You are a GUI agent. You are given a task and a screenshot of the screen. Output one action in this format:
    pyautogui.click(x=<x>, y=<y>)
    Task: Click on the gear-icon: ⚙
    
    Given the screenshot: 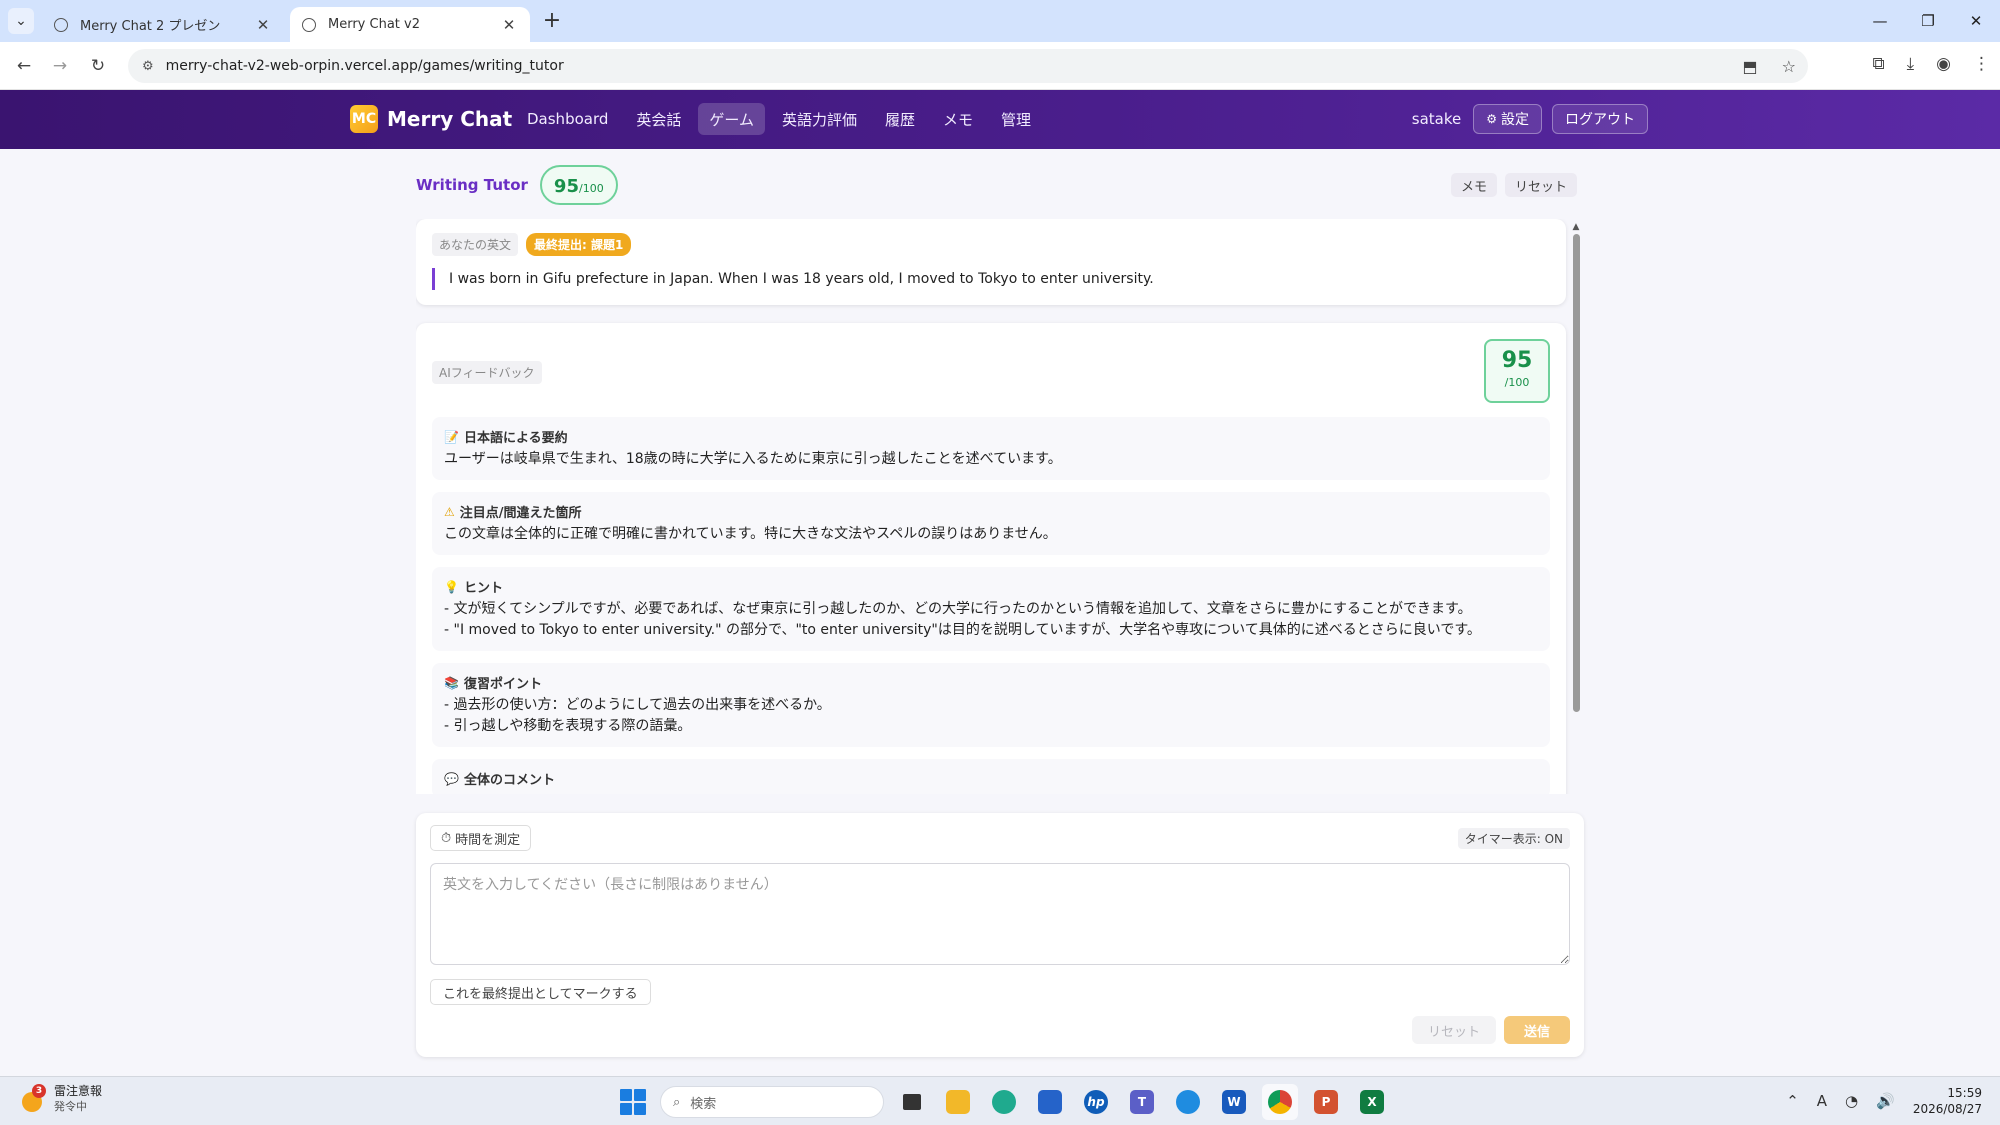 What is the action you would take?
    pyautogui.click(x=1491, y=119)
    